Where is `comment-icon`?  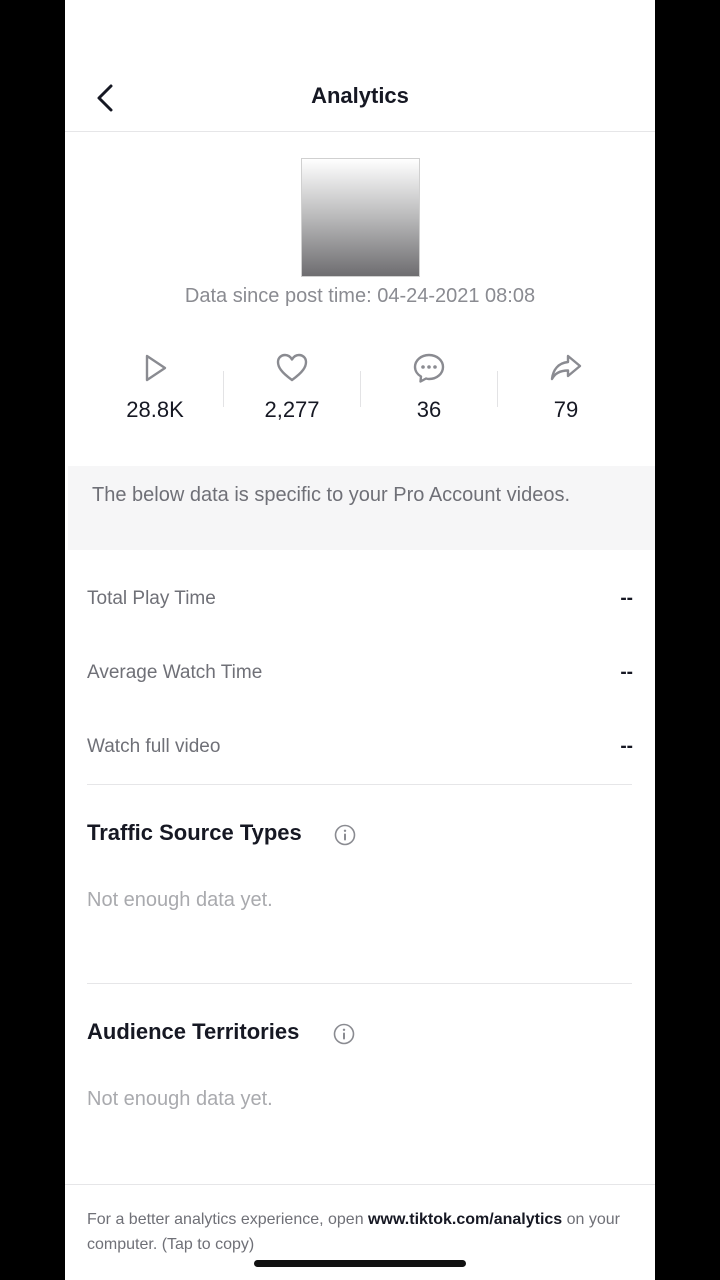 comment-icon is located at coordinates (429, 368).